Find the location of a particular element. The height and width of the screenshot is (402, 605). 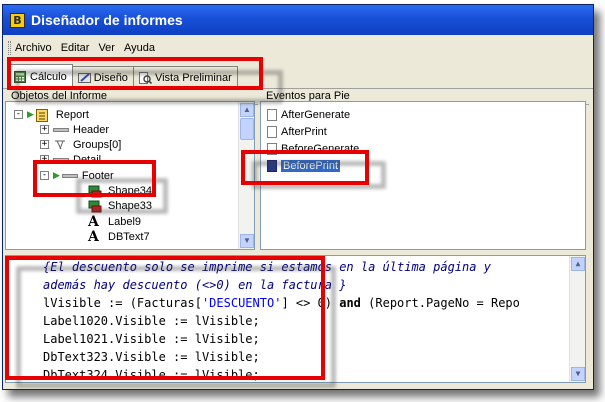

tree-item-label: Shape33 is located at coordinates (130, 205).